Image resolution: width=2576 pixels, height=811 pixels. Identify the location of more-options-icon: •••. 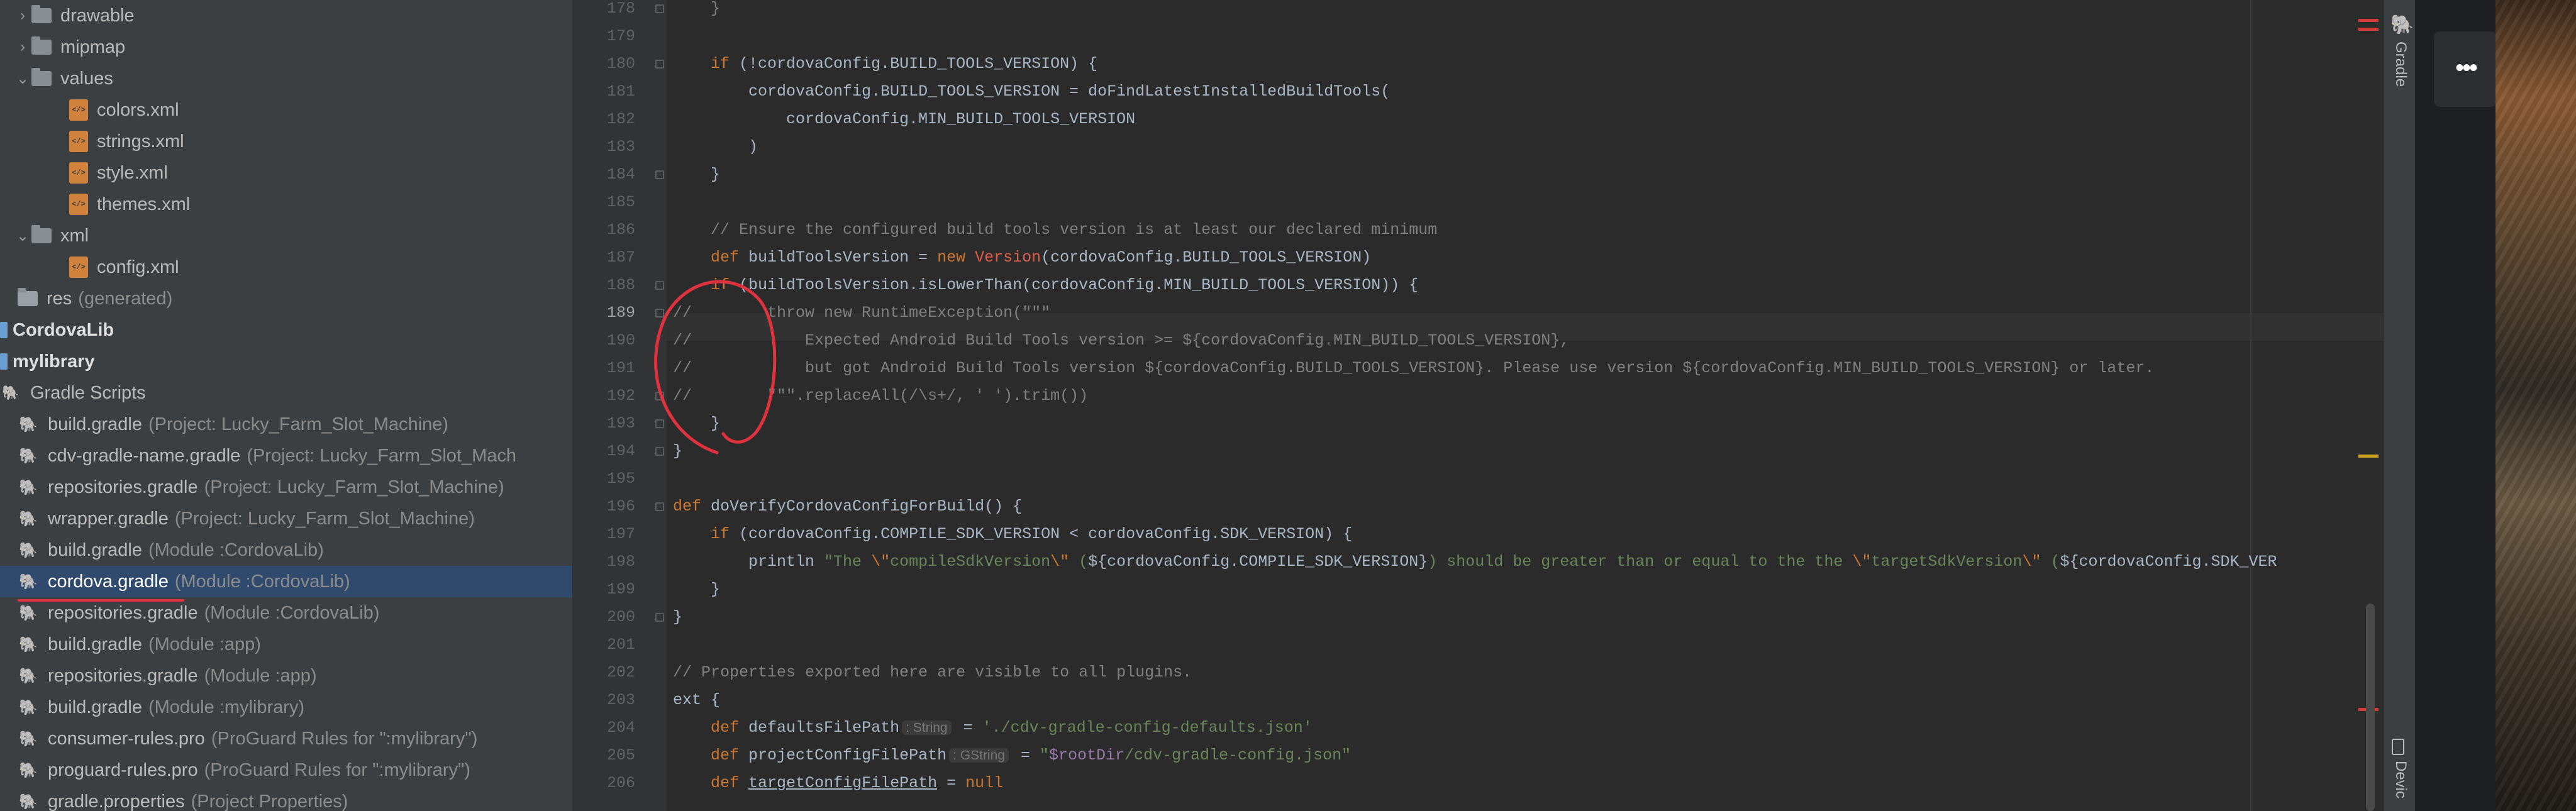
(2466, 68).